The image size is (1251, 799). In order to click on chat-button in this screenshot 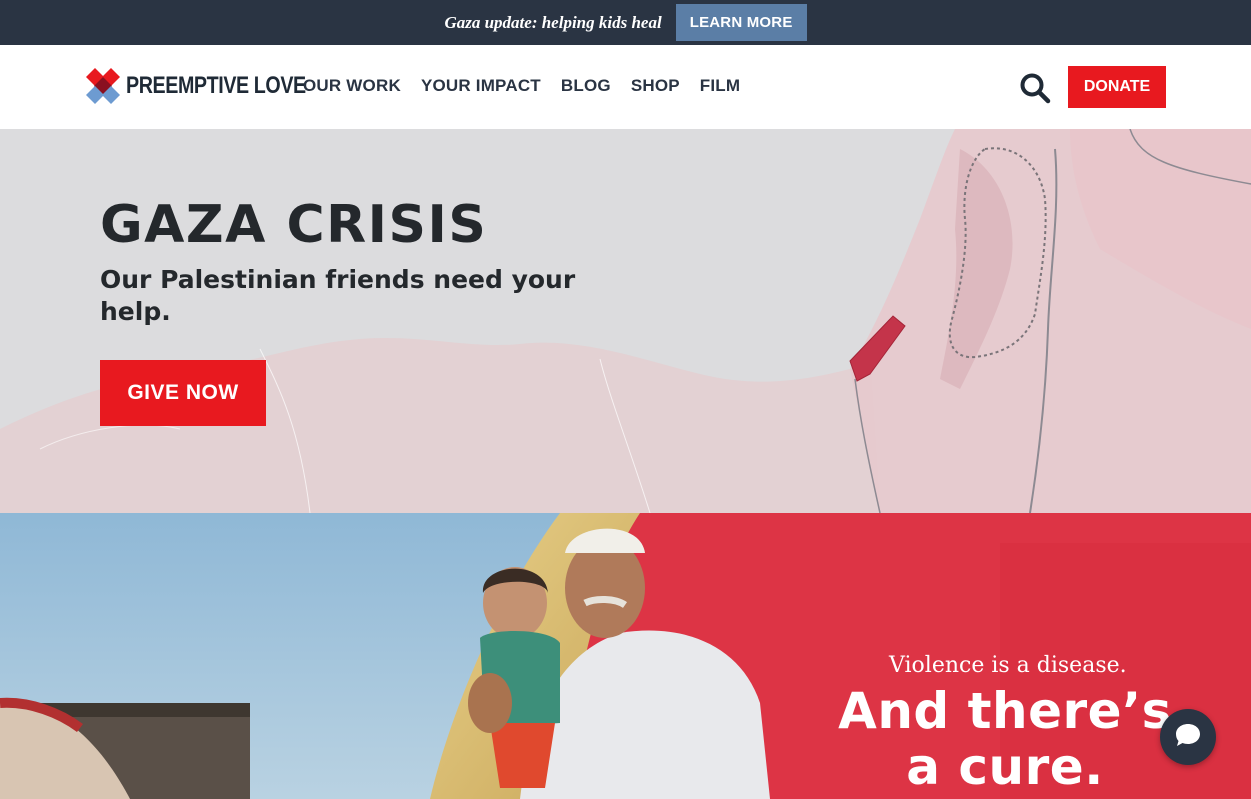, I will do `click(1188, 737)`.